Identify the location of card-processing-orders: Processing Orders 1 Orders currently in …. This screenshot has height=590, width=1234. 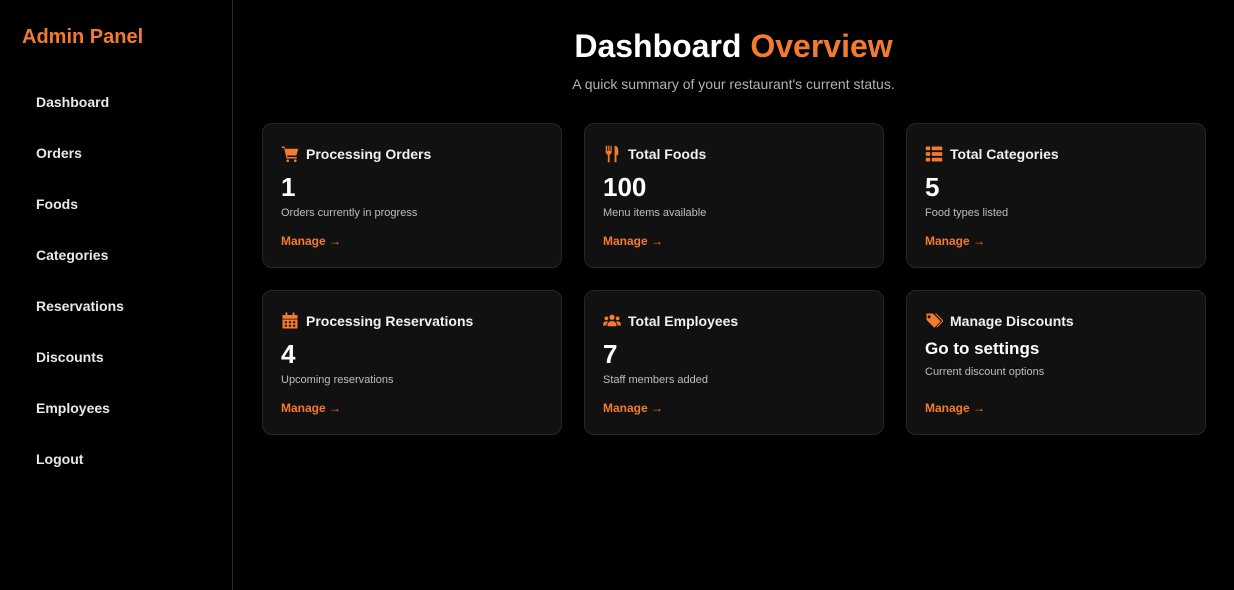
(412, 195).